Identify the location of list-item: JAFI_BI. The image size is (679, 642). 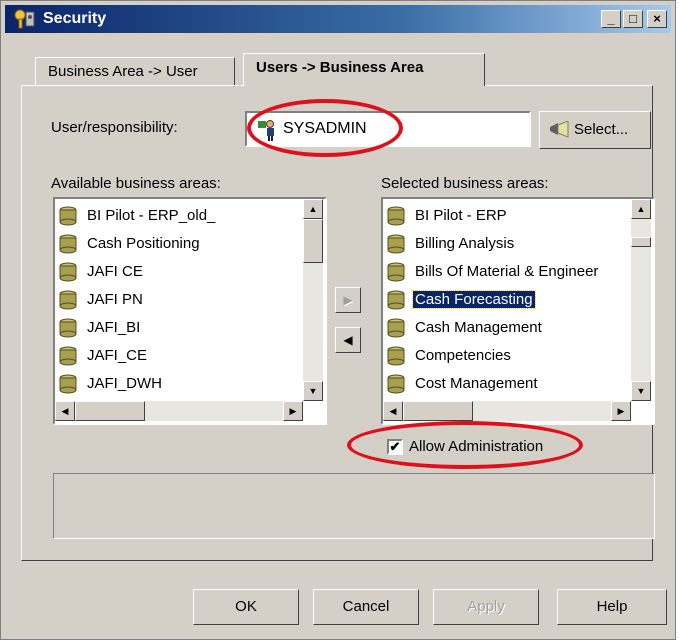
(100, 328).